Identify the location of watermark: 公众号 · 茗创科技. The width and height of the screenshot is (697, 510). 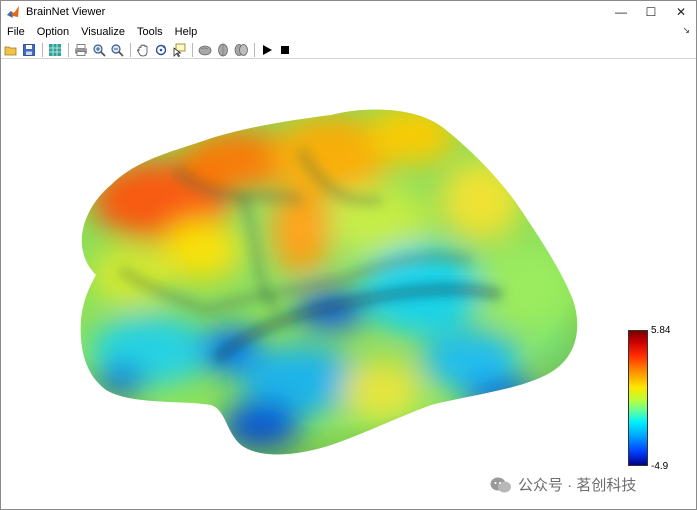
(563, 484).